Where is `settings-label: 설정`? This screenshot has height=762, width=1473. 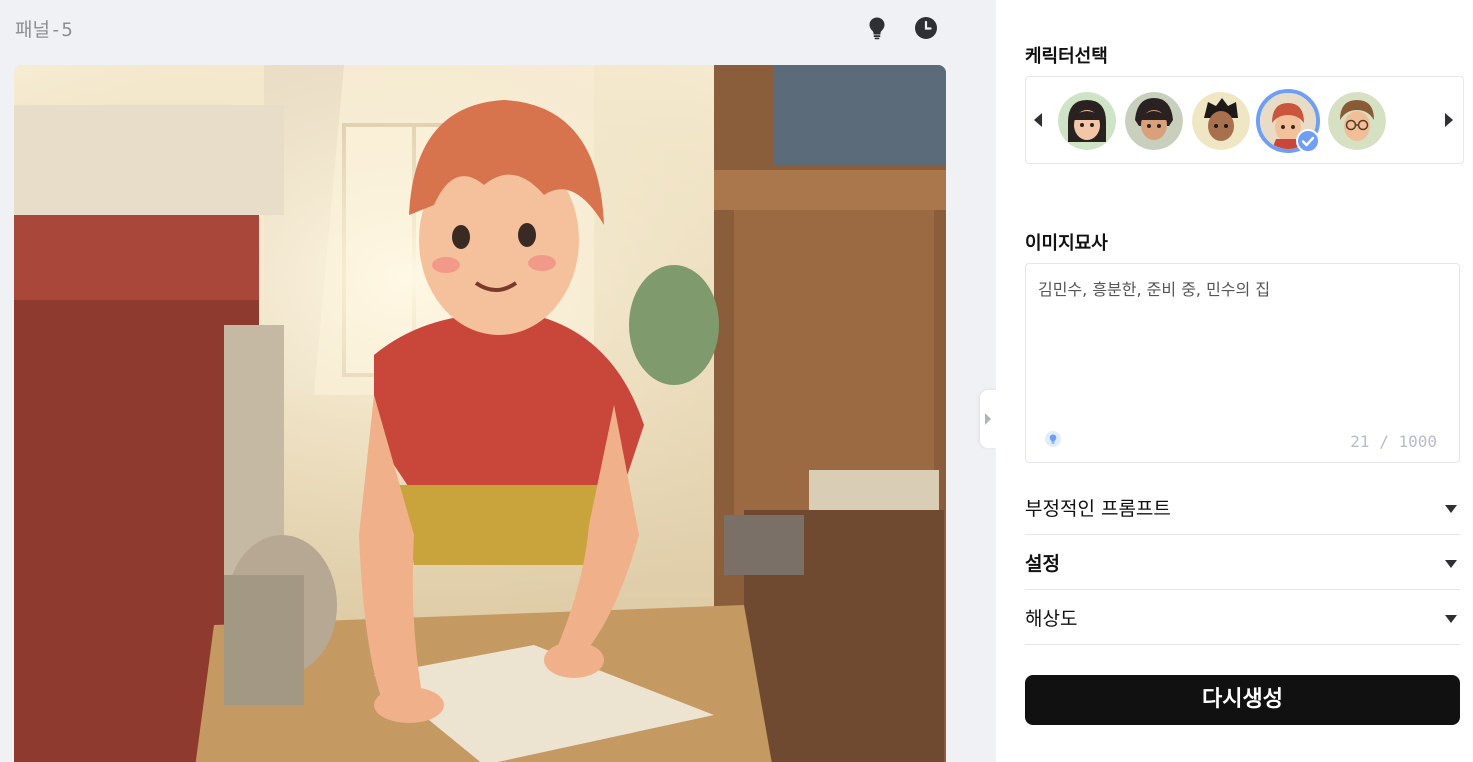
settings-label: 설정 is located at coordinates (1042, 564).